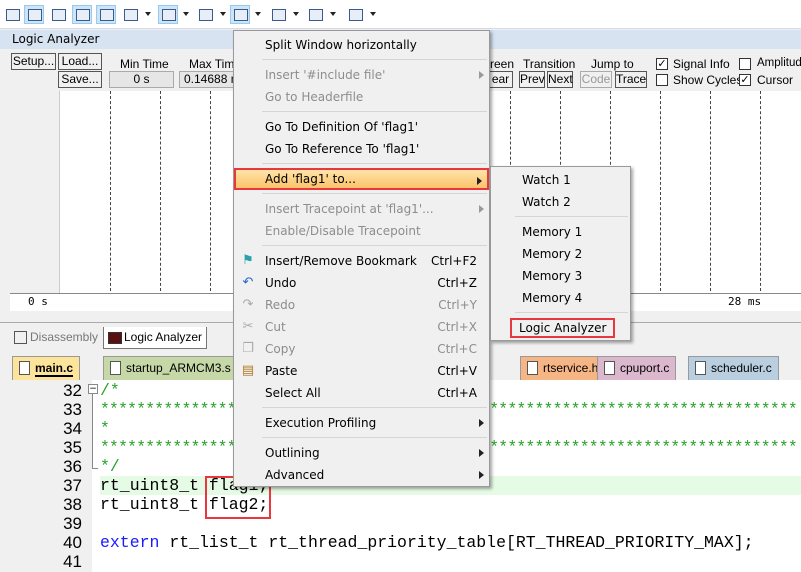 This screenshot has height=572, width=801. Describe the element at coordinates (457, 283) in the screenshot. I see `shortcut: Ctrl+Z` at that location.